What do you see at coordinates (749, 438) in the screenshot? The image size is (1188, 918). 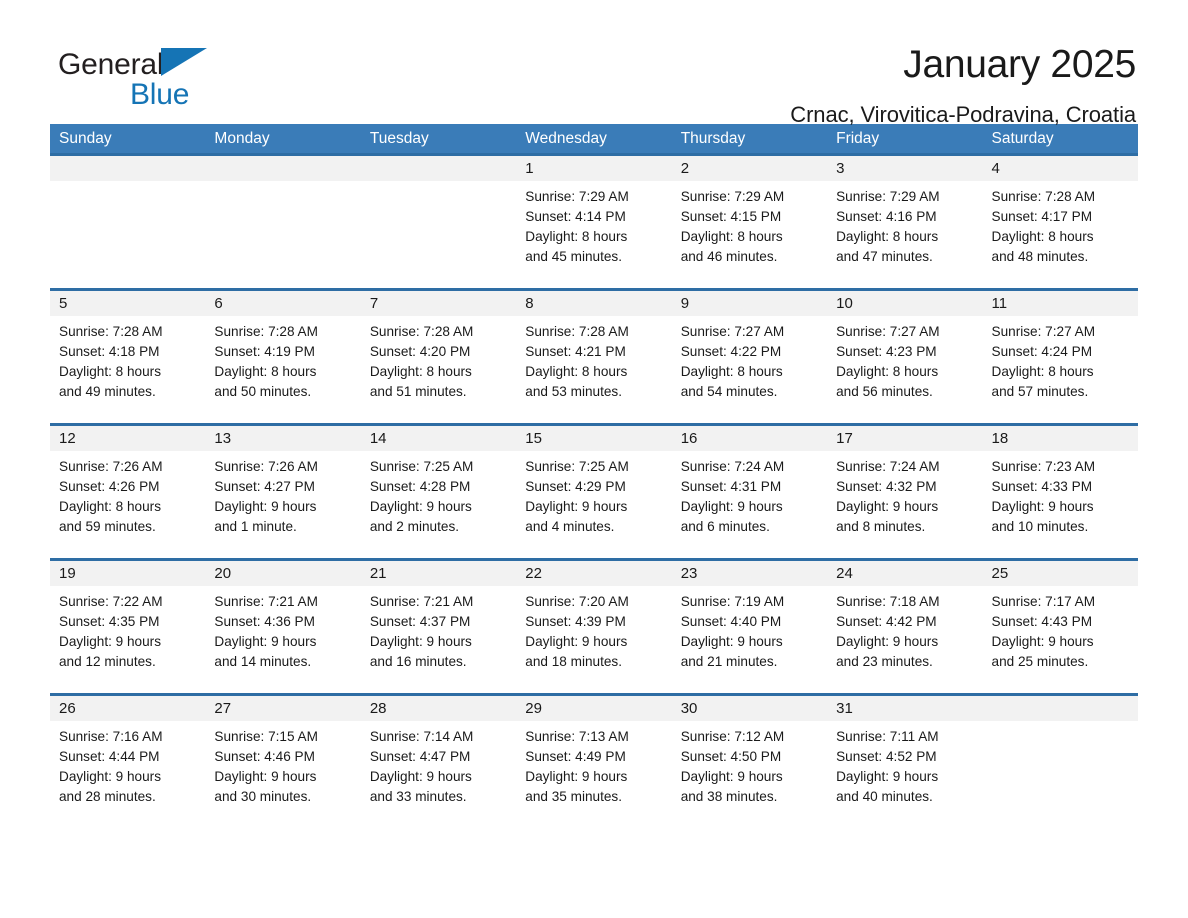 I see `day-number: 16` at bounding box center [749, 438].